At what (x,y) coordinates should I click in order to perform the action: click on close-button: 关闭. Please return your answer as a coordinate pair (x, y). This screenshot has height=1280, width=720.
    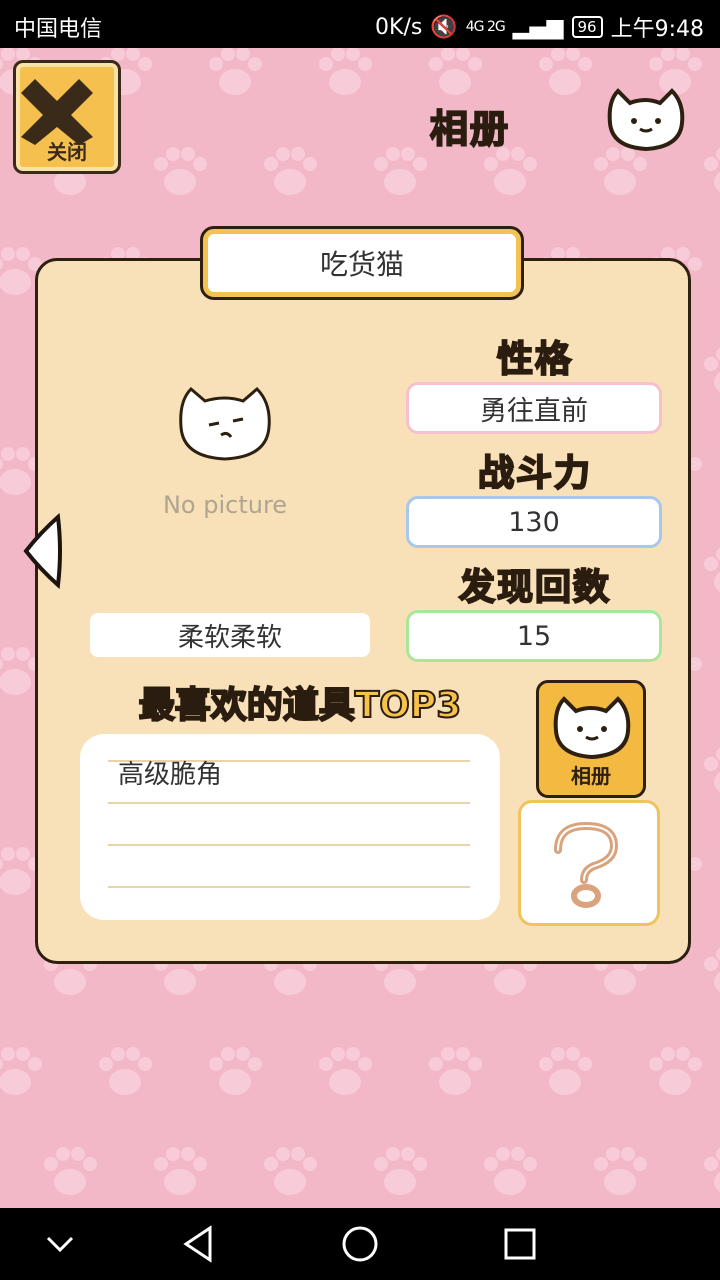
    Looking at the image, I should click on (67, 117).